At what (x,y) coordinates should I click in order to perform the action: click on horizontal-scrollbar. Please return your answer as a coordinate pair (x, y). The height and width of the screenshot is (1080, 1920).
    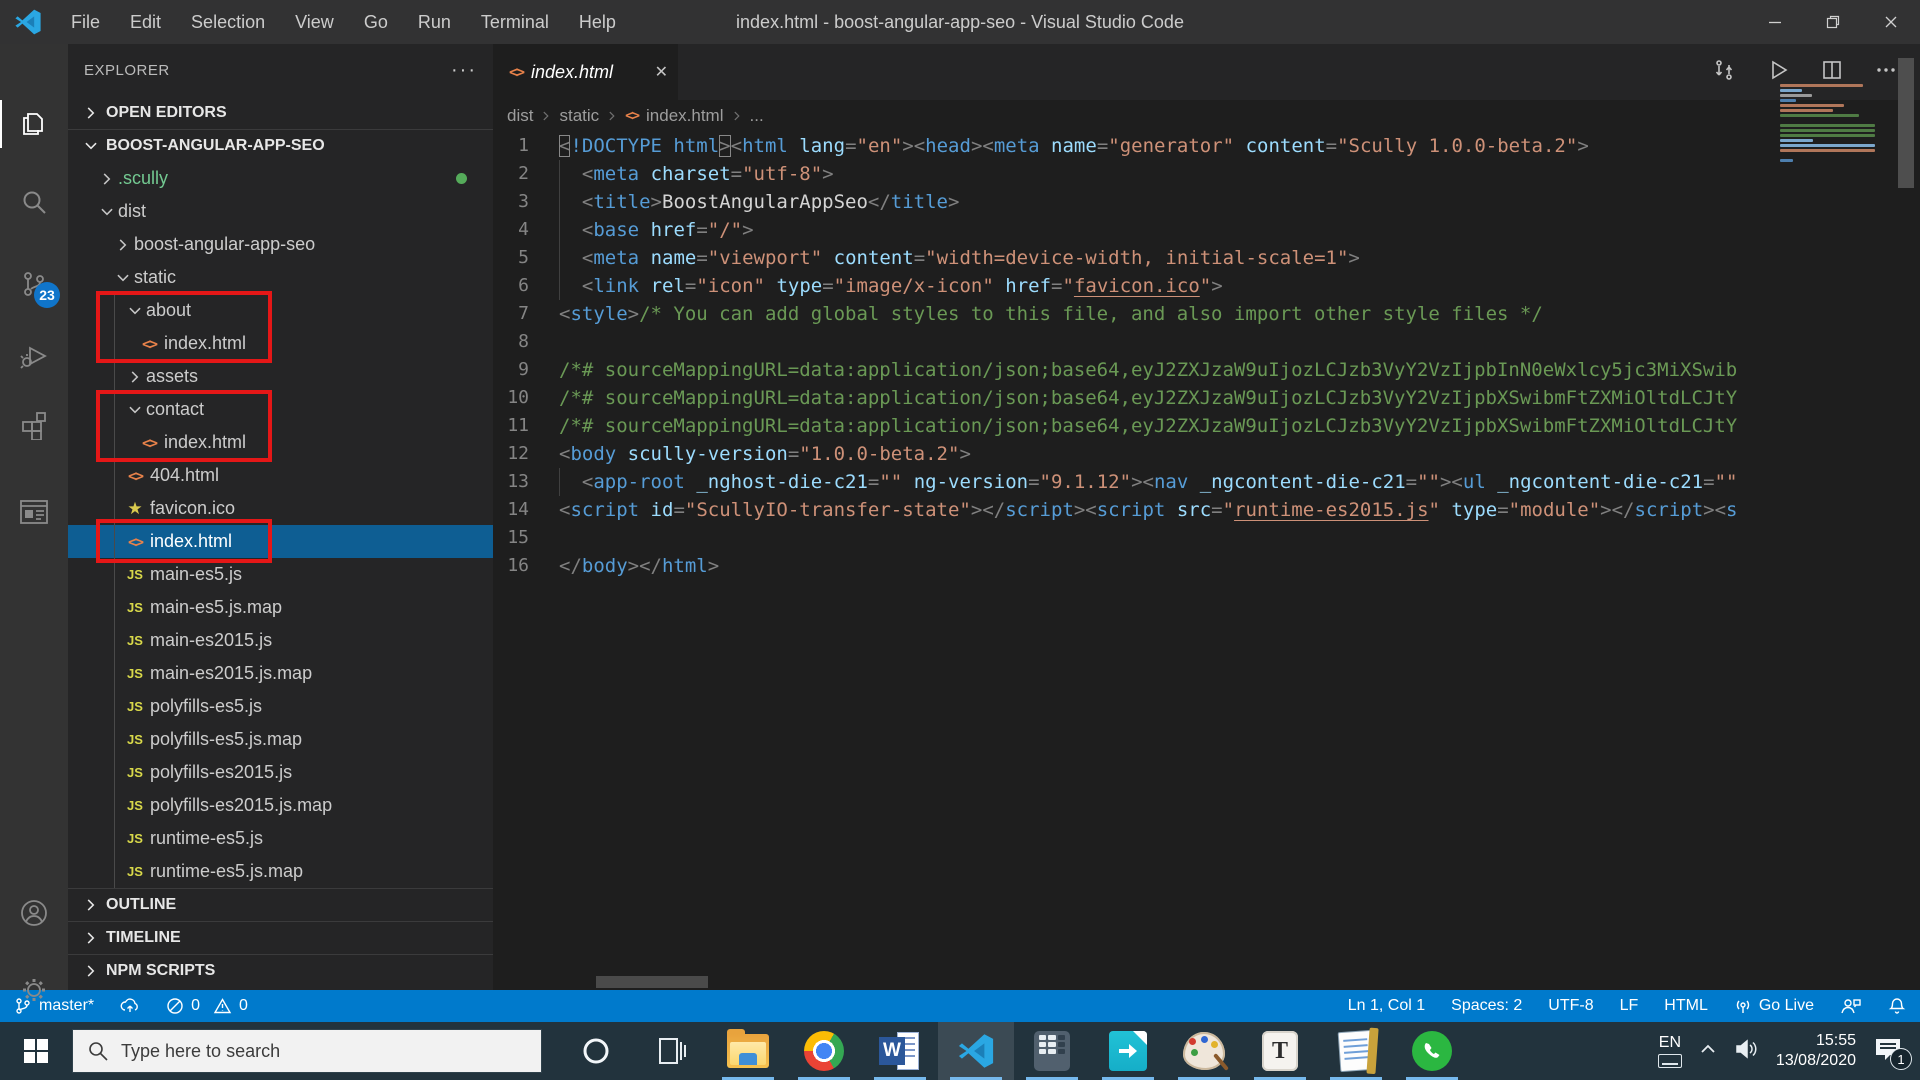
    Looking at the image, I should click on (652, 982).